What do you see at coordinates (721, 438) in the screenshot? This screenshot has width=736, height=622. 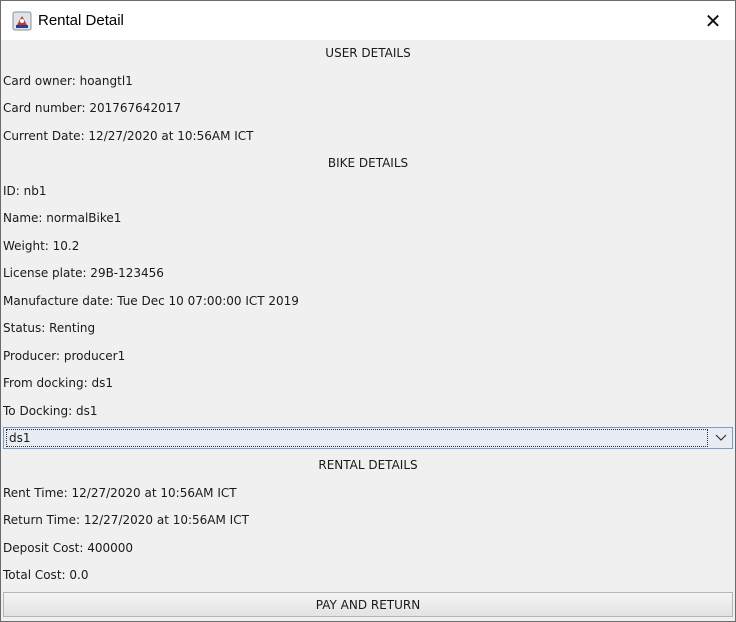 I see `chevron-down-icon` at bounding box center [721, 438].